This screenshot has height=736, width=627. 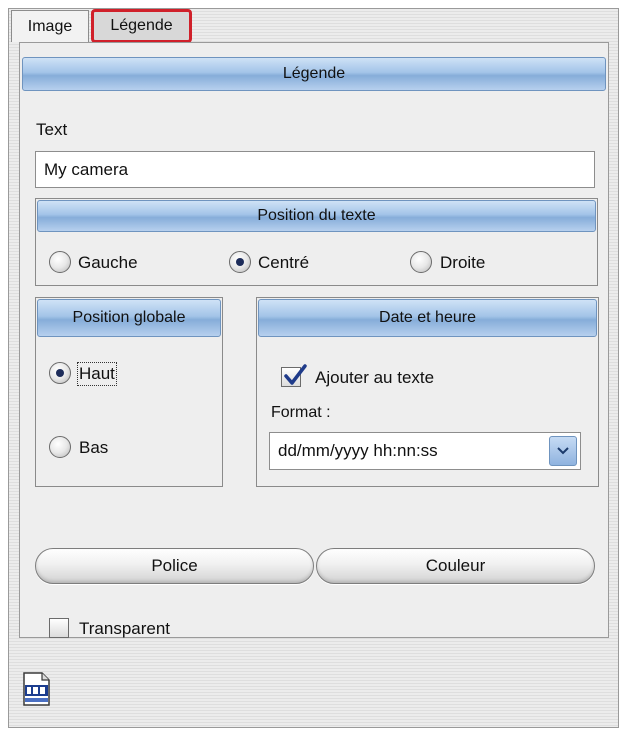 What do you see at coordinates (301, 412) in the screenshot?
I see `format-label: Format :` at bounding box center [301, 412].